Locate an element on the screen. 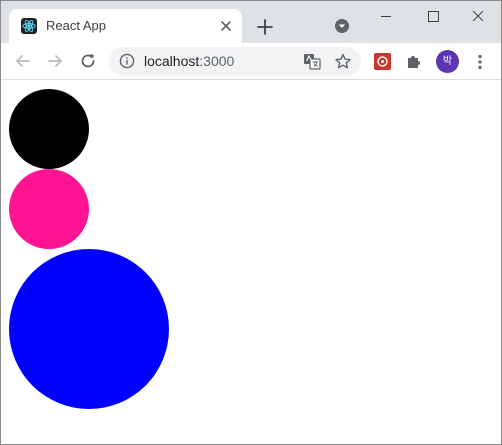 Image resolution: width=502 pixels, height=445 pixels. star-icon is located at coordinates (343, 61).